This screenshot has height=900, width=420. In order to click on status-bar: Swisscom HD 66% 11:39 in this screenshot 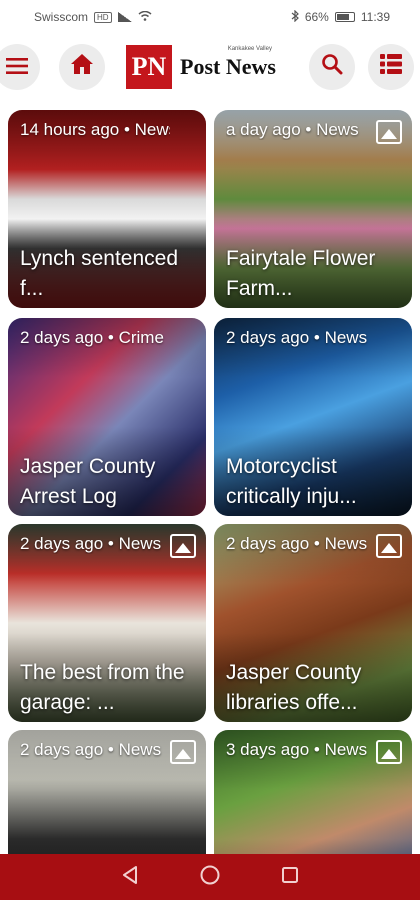, I will do `click(210, 17)`.